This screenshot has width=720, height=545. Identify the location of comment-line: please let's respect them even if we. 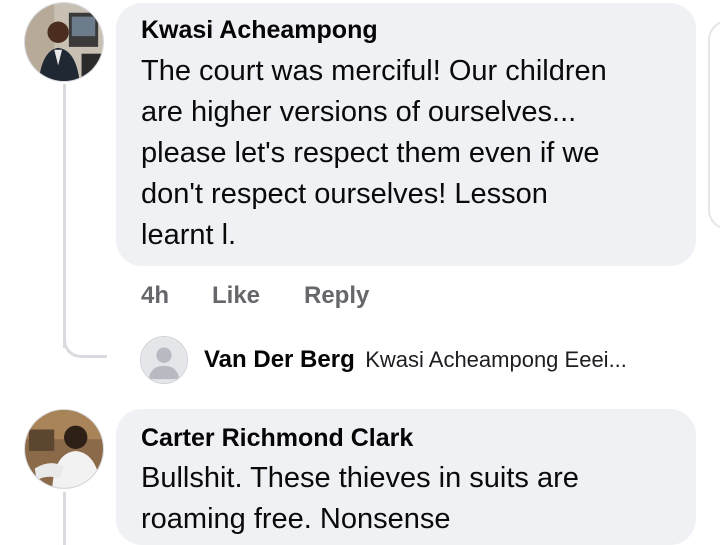
(370, 153).